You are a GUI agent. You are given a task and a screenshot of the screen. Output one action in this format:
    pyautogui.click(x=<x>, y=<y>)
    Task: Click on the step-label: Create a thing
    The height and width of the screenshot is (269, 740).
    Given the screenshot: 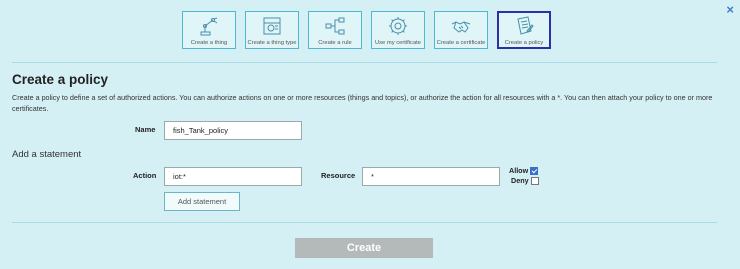 What is the action you would take?
    pyautogui.click(x=209, y=43)
    